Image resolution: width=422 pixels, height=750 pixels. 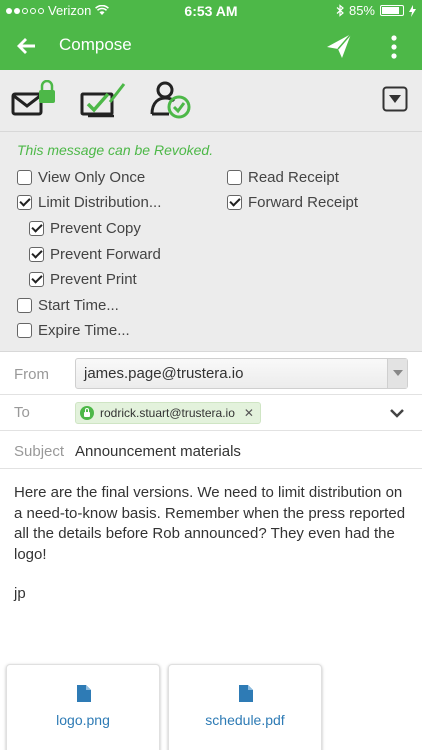 I want to click on dropdown-arrow-icon, so click(x=397, y=373).